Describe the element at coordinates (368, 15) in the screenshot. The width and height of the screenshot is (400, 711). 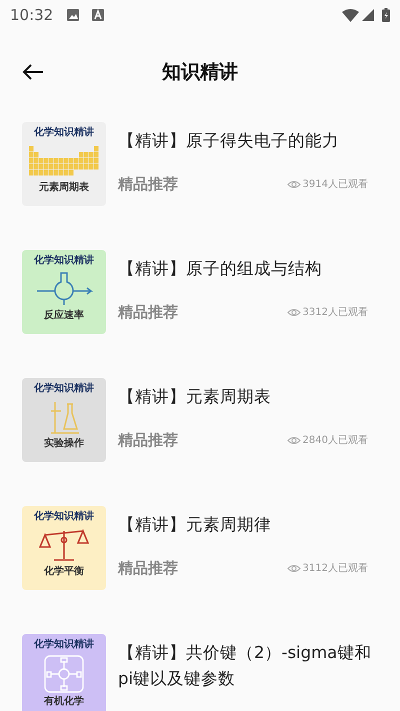
I see `signal-icon` at that location.